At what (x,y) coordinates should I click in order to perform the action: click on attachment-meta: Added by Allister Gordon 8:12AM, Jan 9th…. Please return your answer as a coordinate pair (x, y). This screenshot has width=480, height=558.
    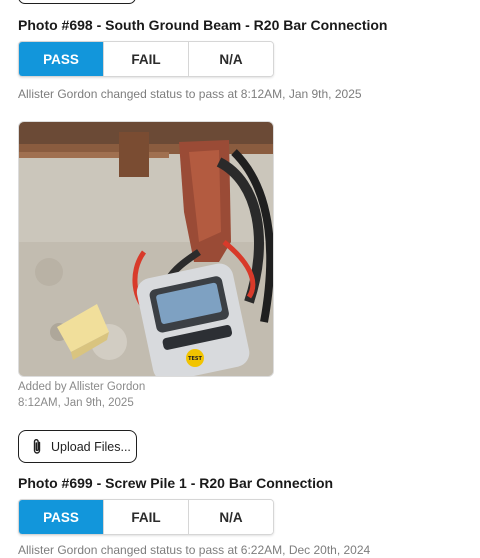
    Looking at the image, I should click on (81, 395).